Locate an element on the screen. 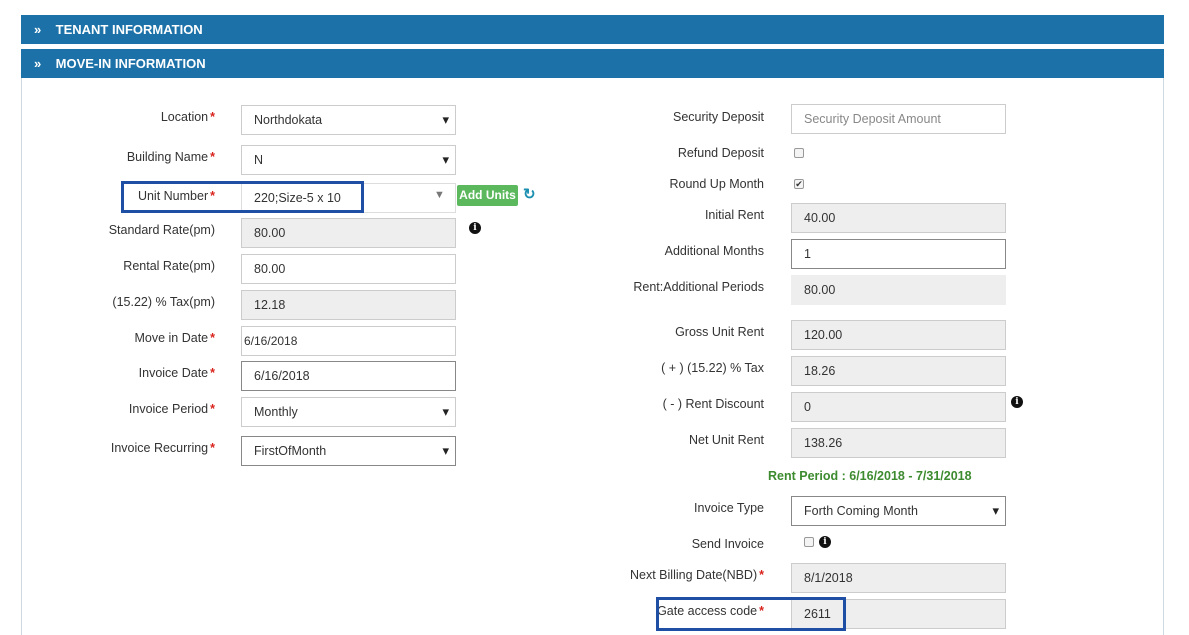 This screenshot has height=635, width=1189. refund-deposit-label: Refund Deposit is located at coordinates (720, 153).